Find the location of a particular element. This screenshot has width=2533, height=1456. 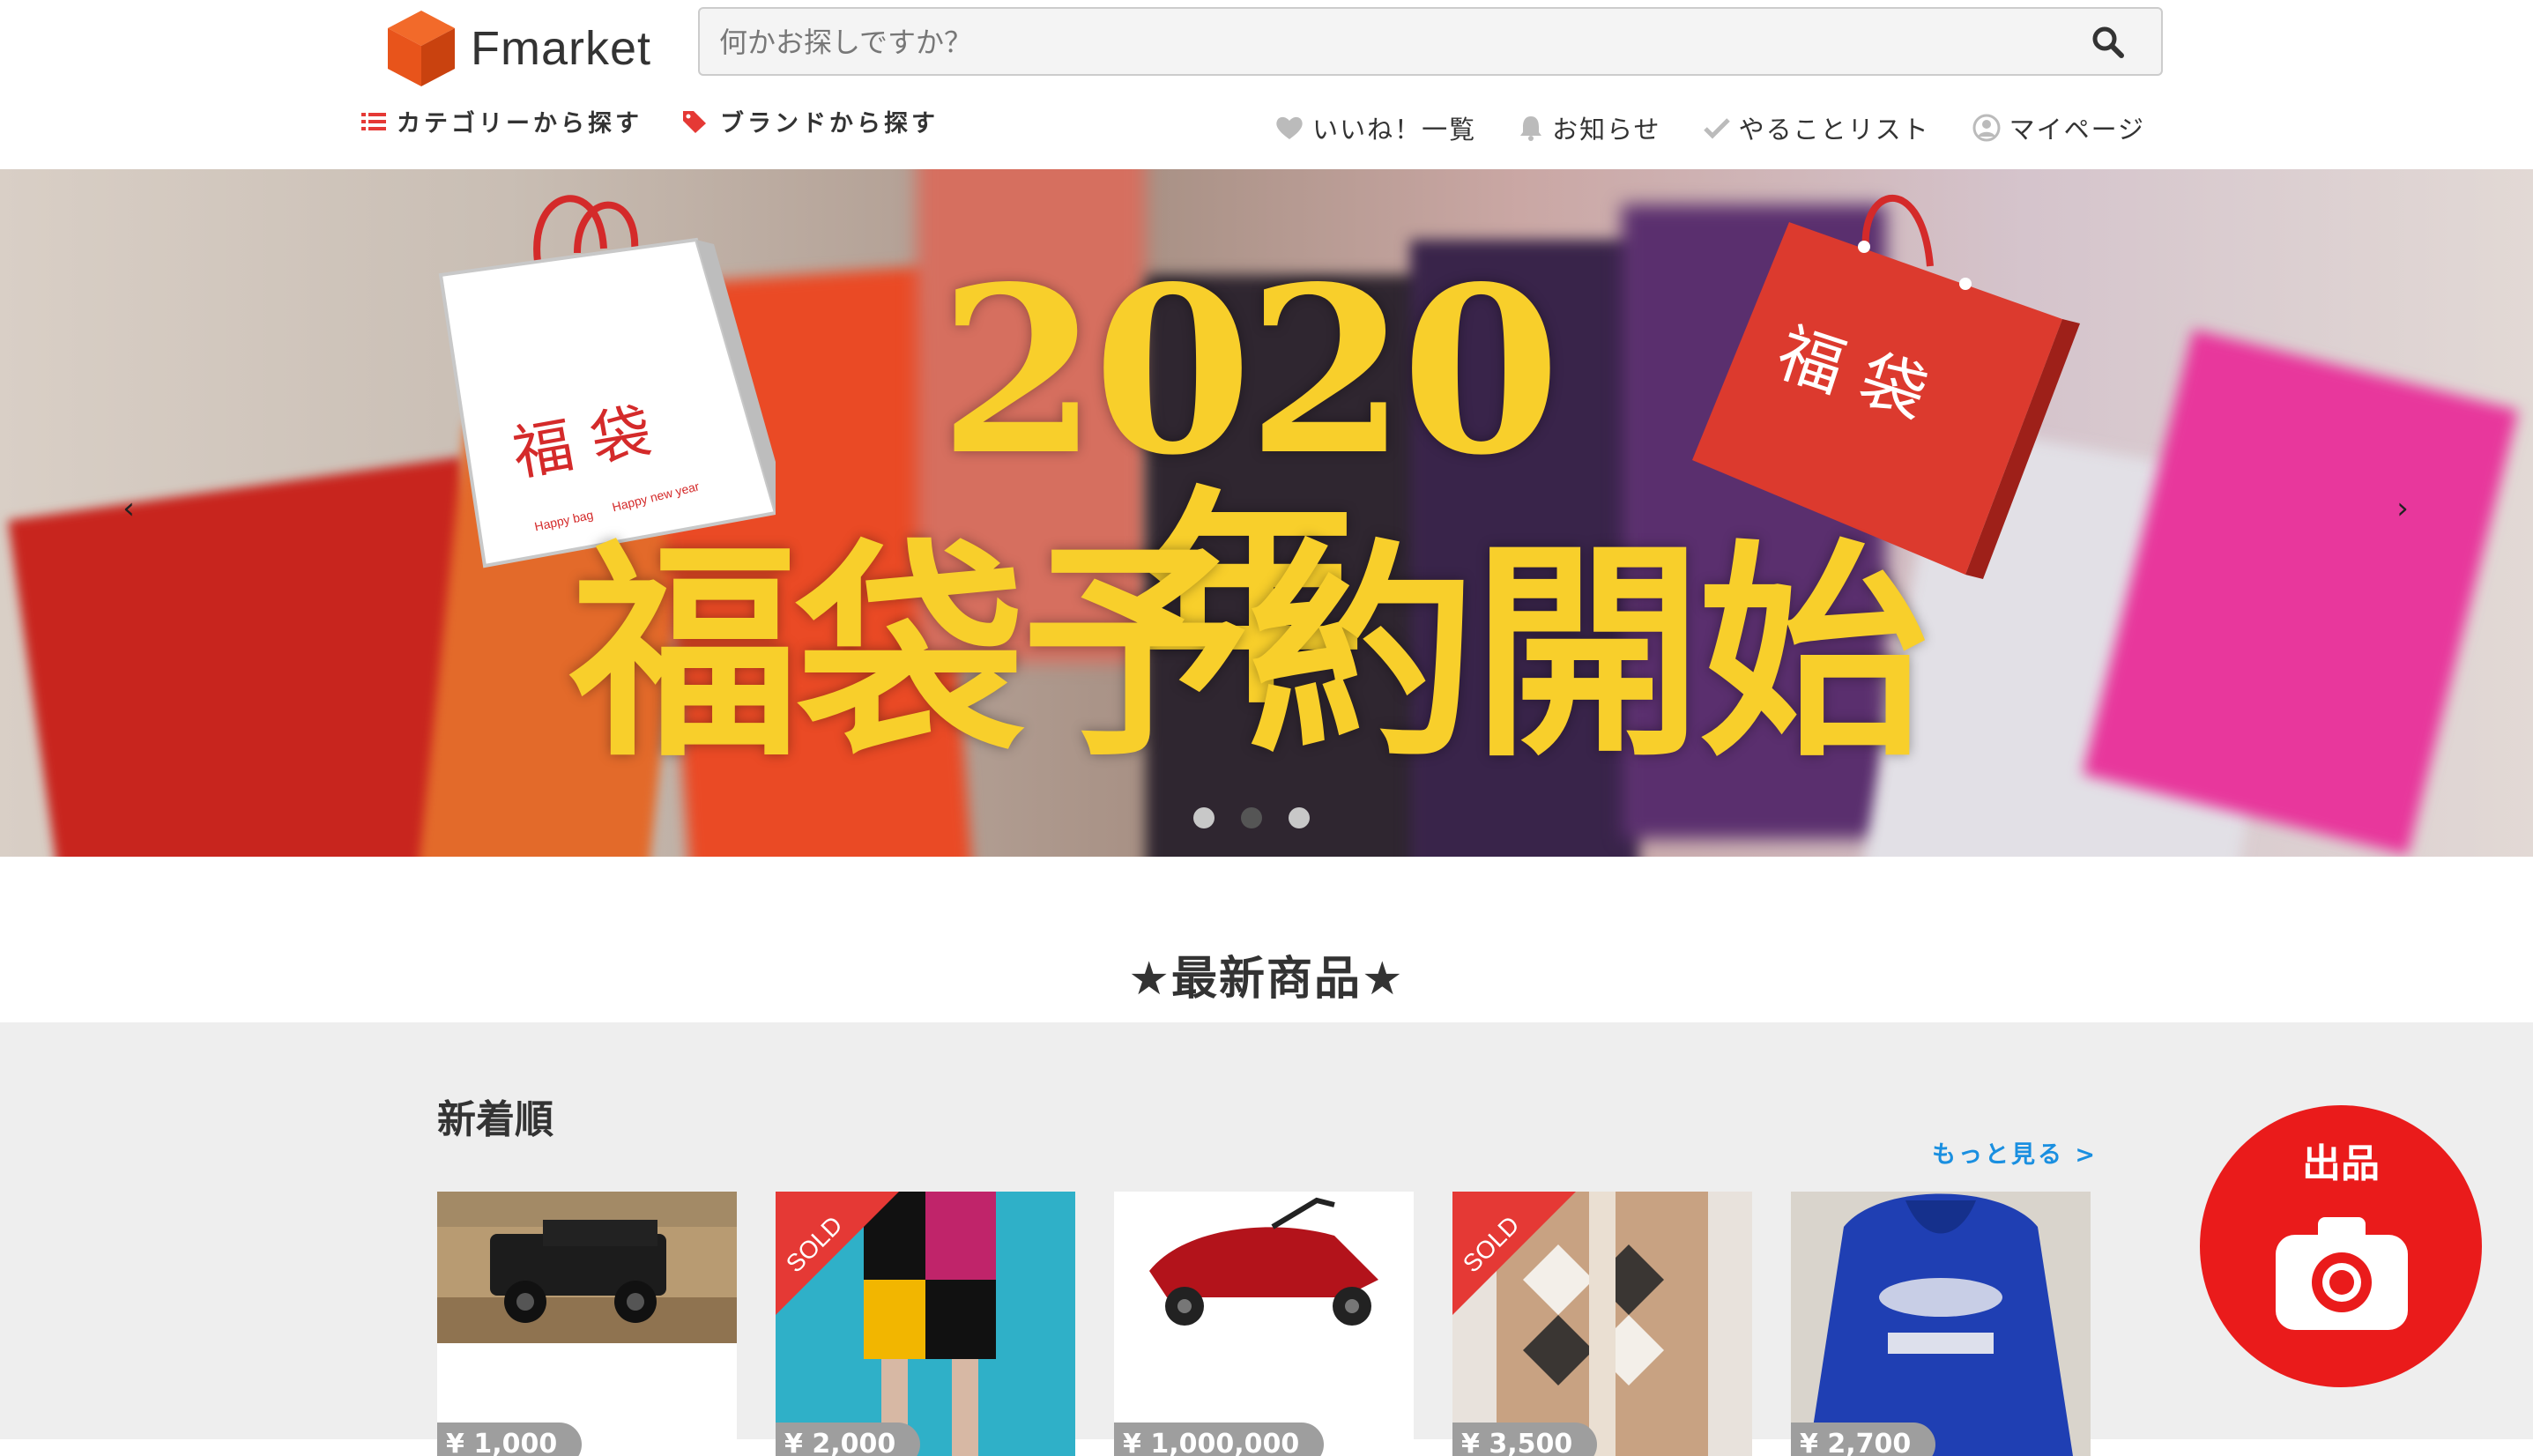

logo-text: Fmarket is located at coordinates (561, 48).